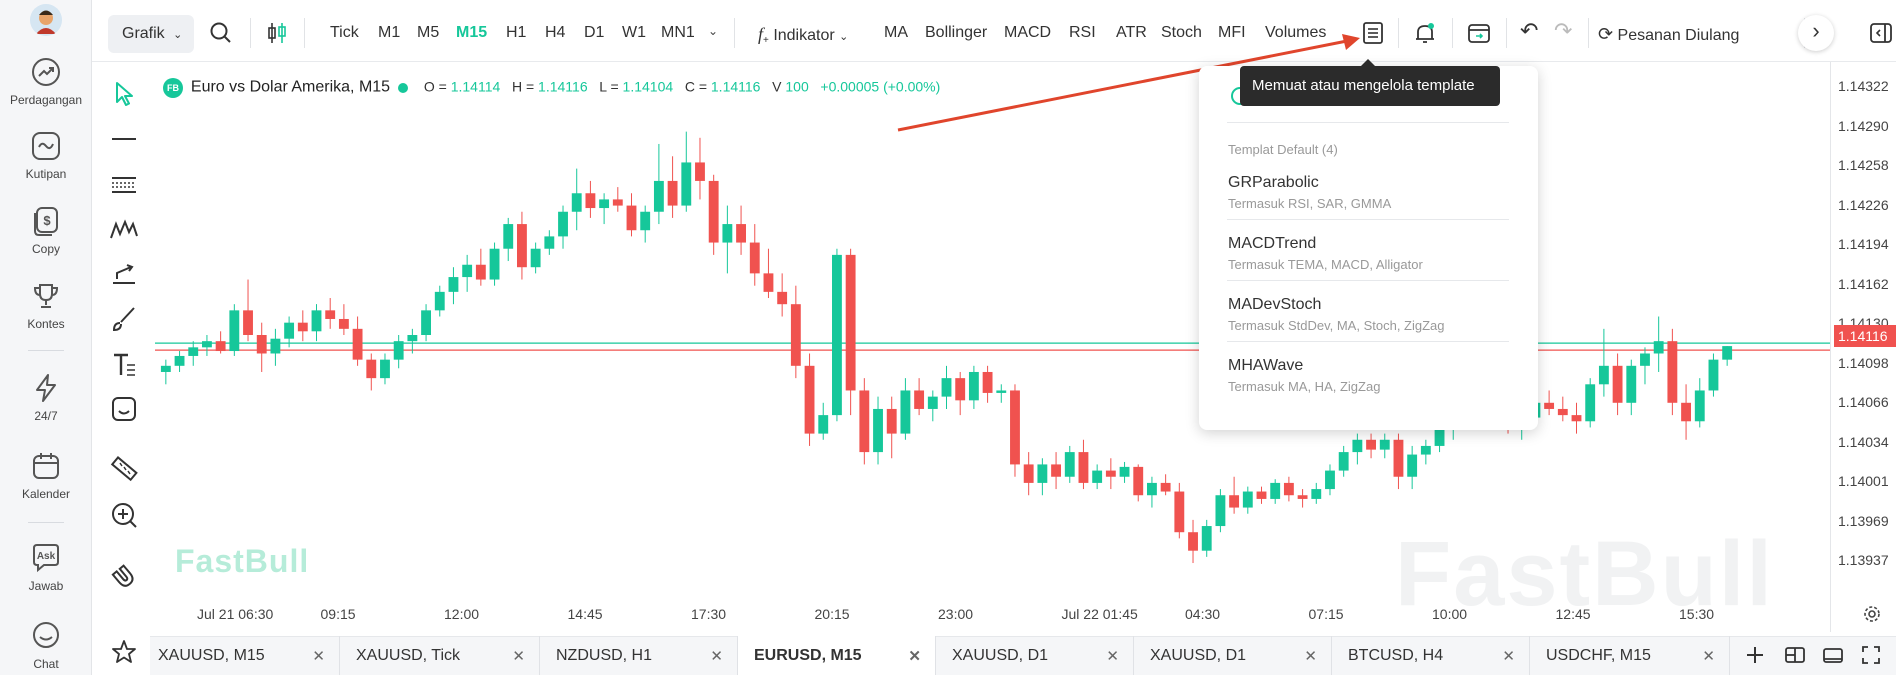 Image resolution: width=1896 pixels, height=675 pixels. What do you see at coordinates (440, 655) in the screenshot?
I see `symbol-tab: XAUUSD, Tick ✕` at bounding box center [440, 655].